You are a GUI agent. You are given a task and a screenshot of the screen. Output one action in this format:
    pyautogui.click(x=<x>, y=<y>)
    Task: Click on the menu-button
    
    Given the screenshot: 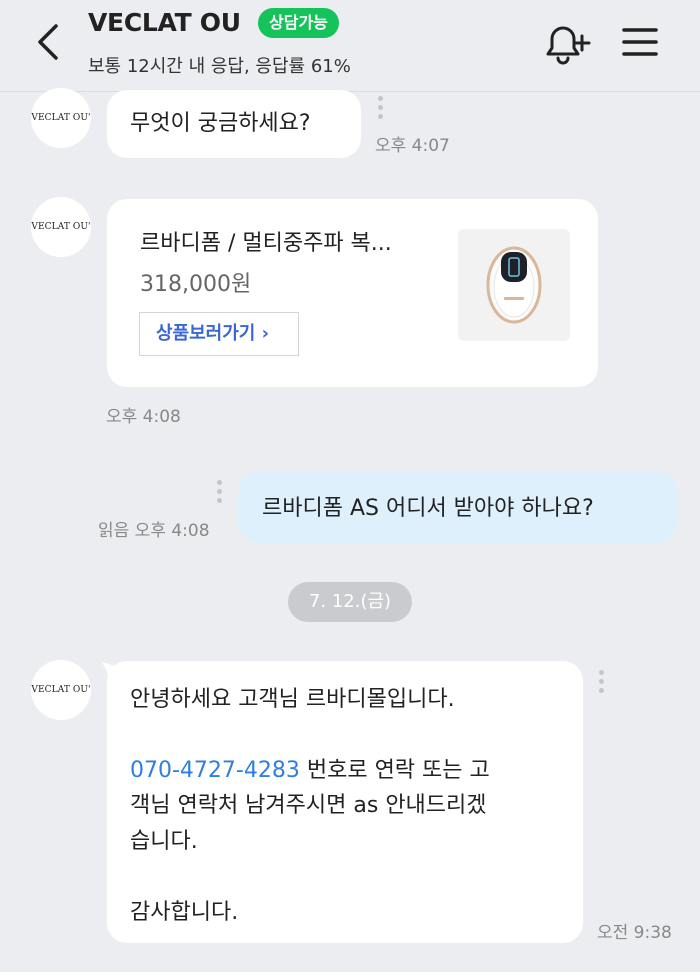 What is the action you would take?
    pyautogui.click(x=640, y=42)
    